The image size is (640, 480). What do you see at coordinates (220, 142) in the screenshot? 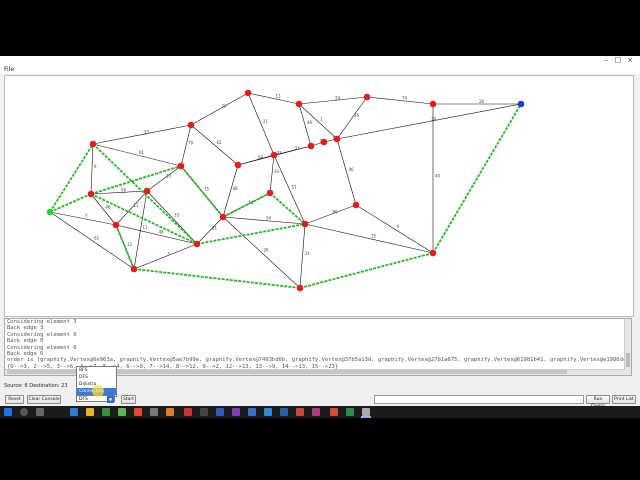
I see `edge-weight-label: 62` at bounding box center [220, 142].